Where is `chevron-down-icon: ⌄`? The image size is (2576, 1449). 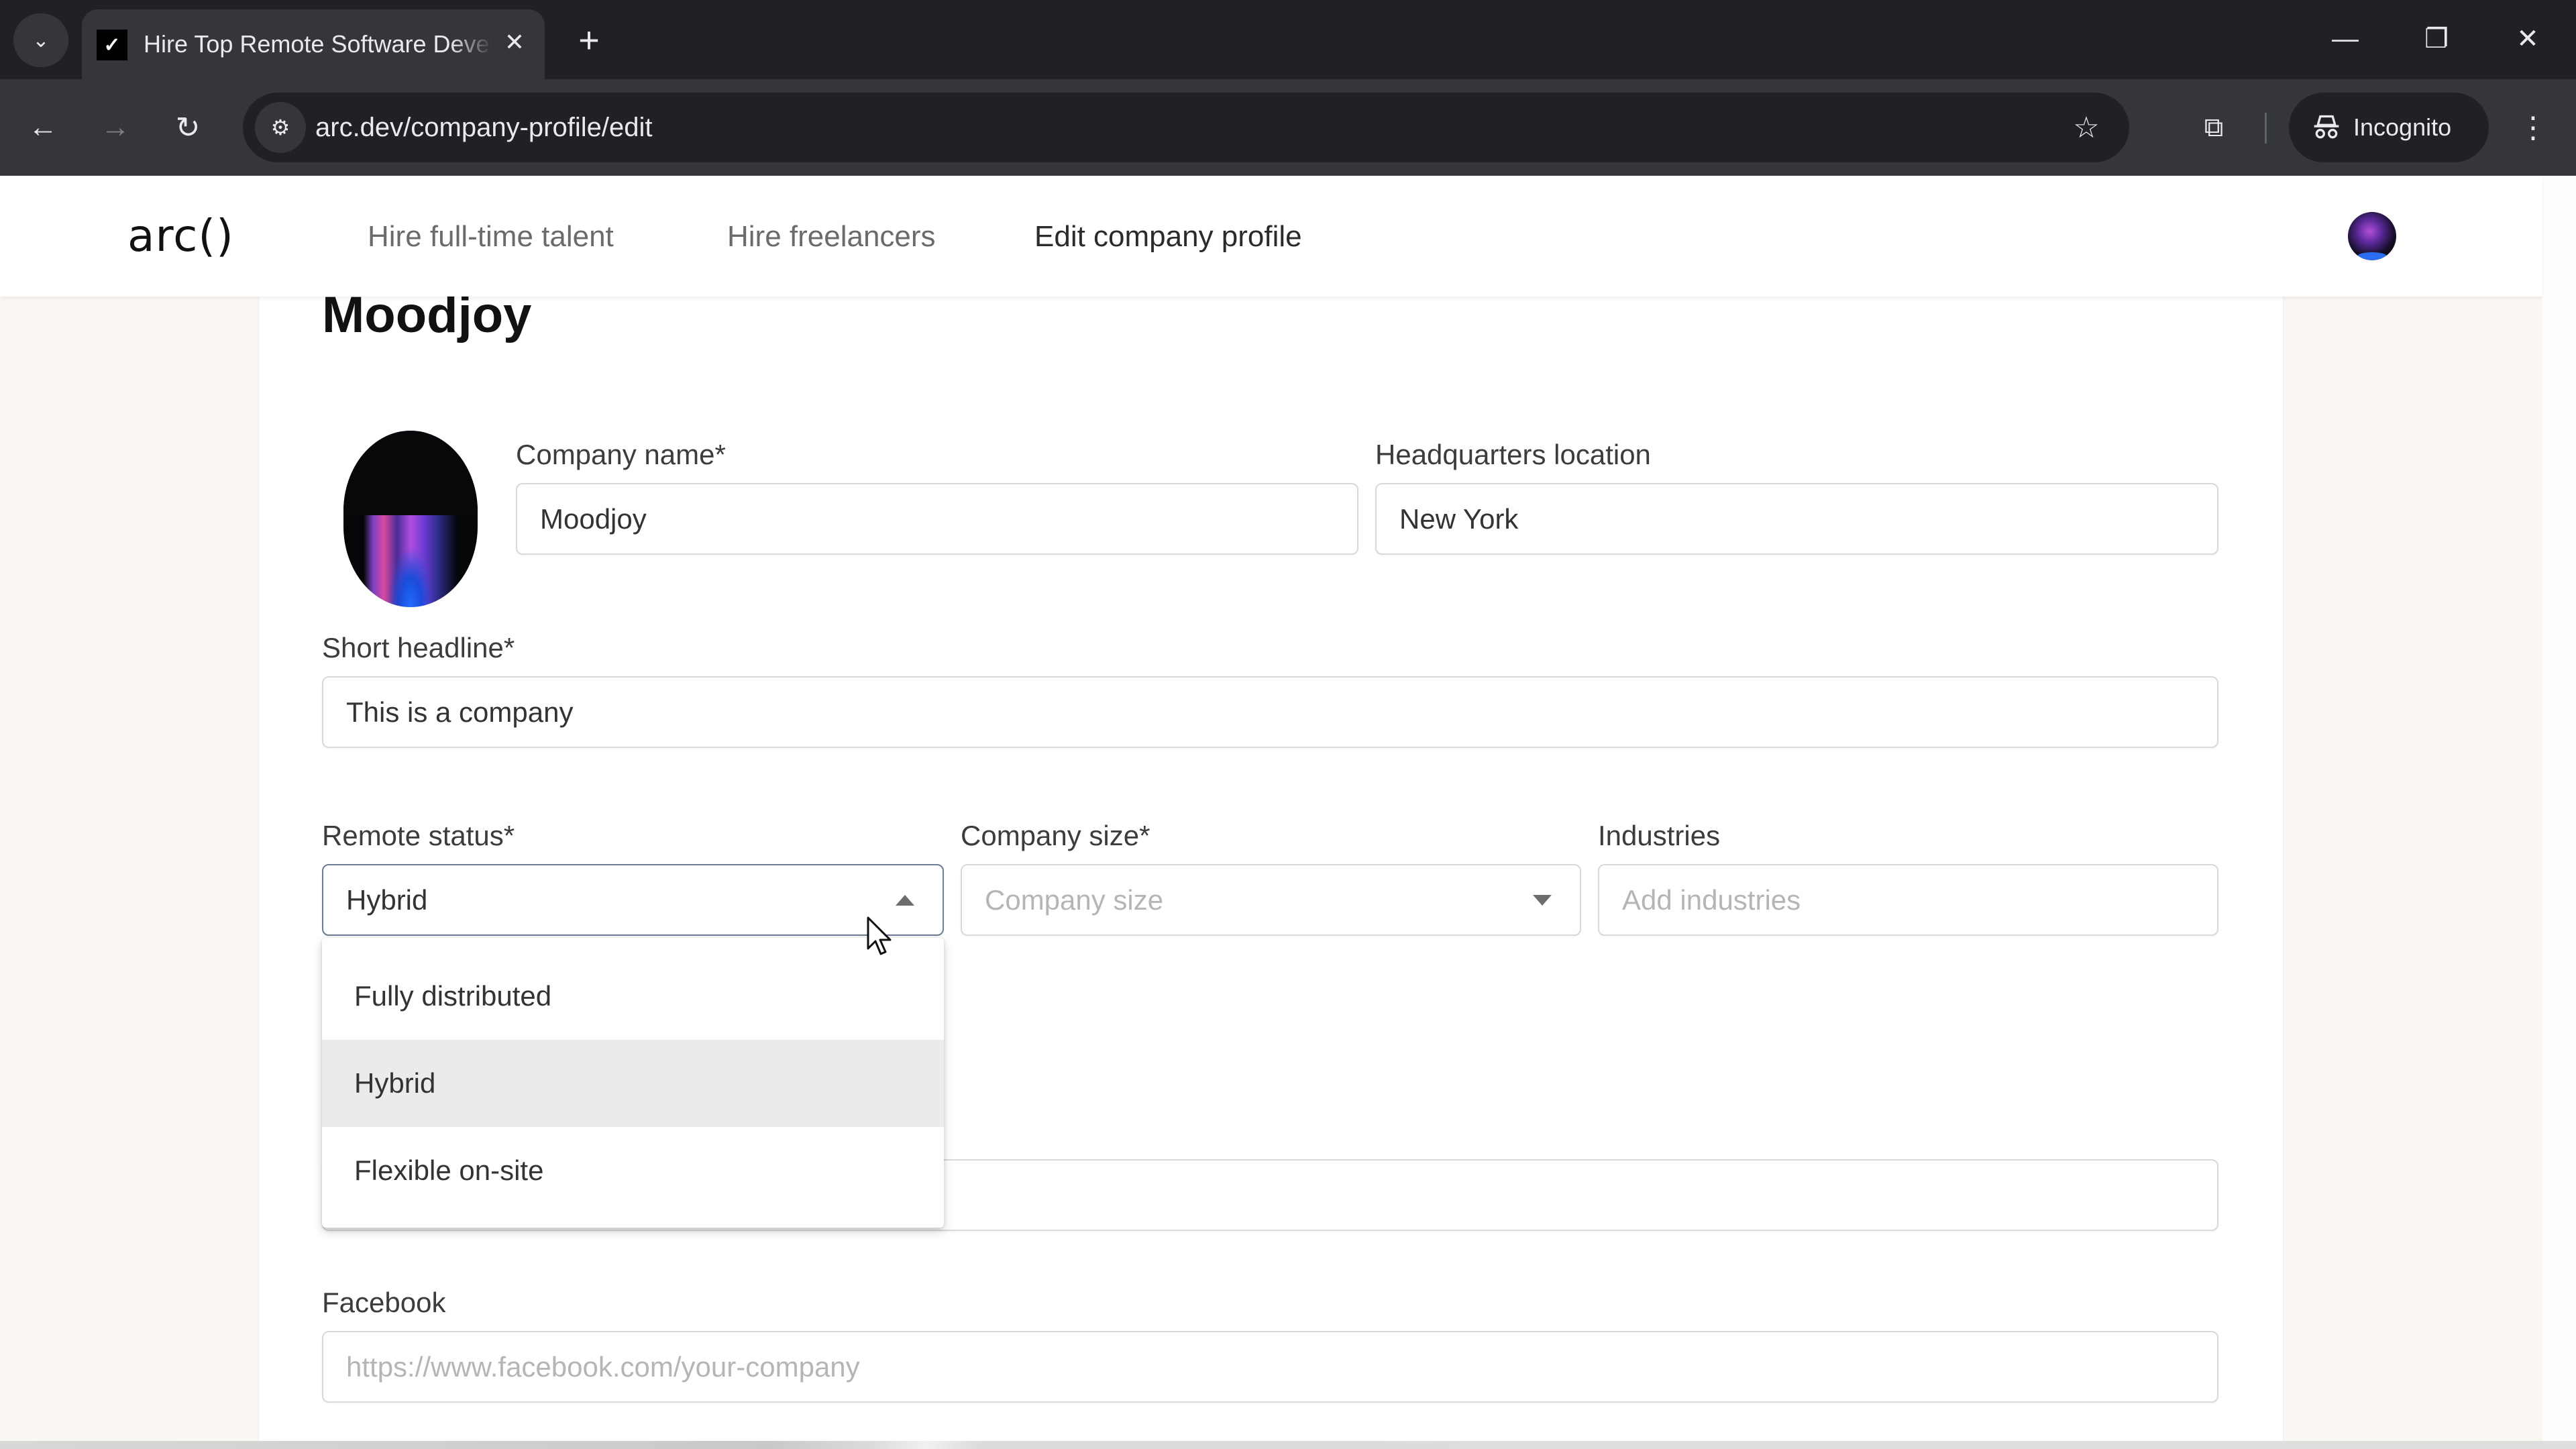 chevron-down-icon: ⌄ is located at coordinates (41, 40).